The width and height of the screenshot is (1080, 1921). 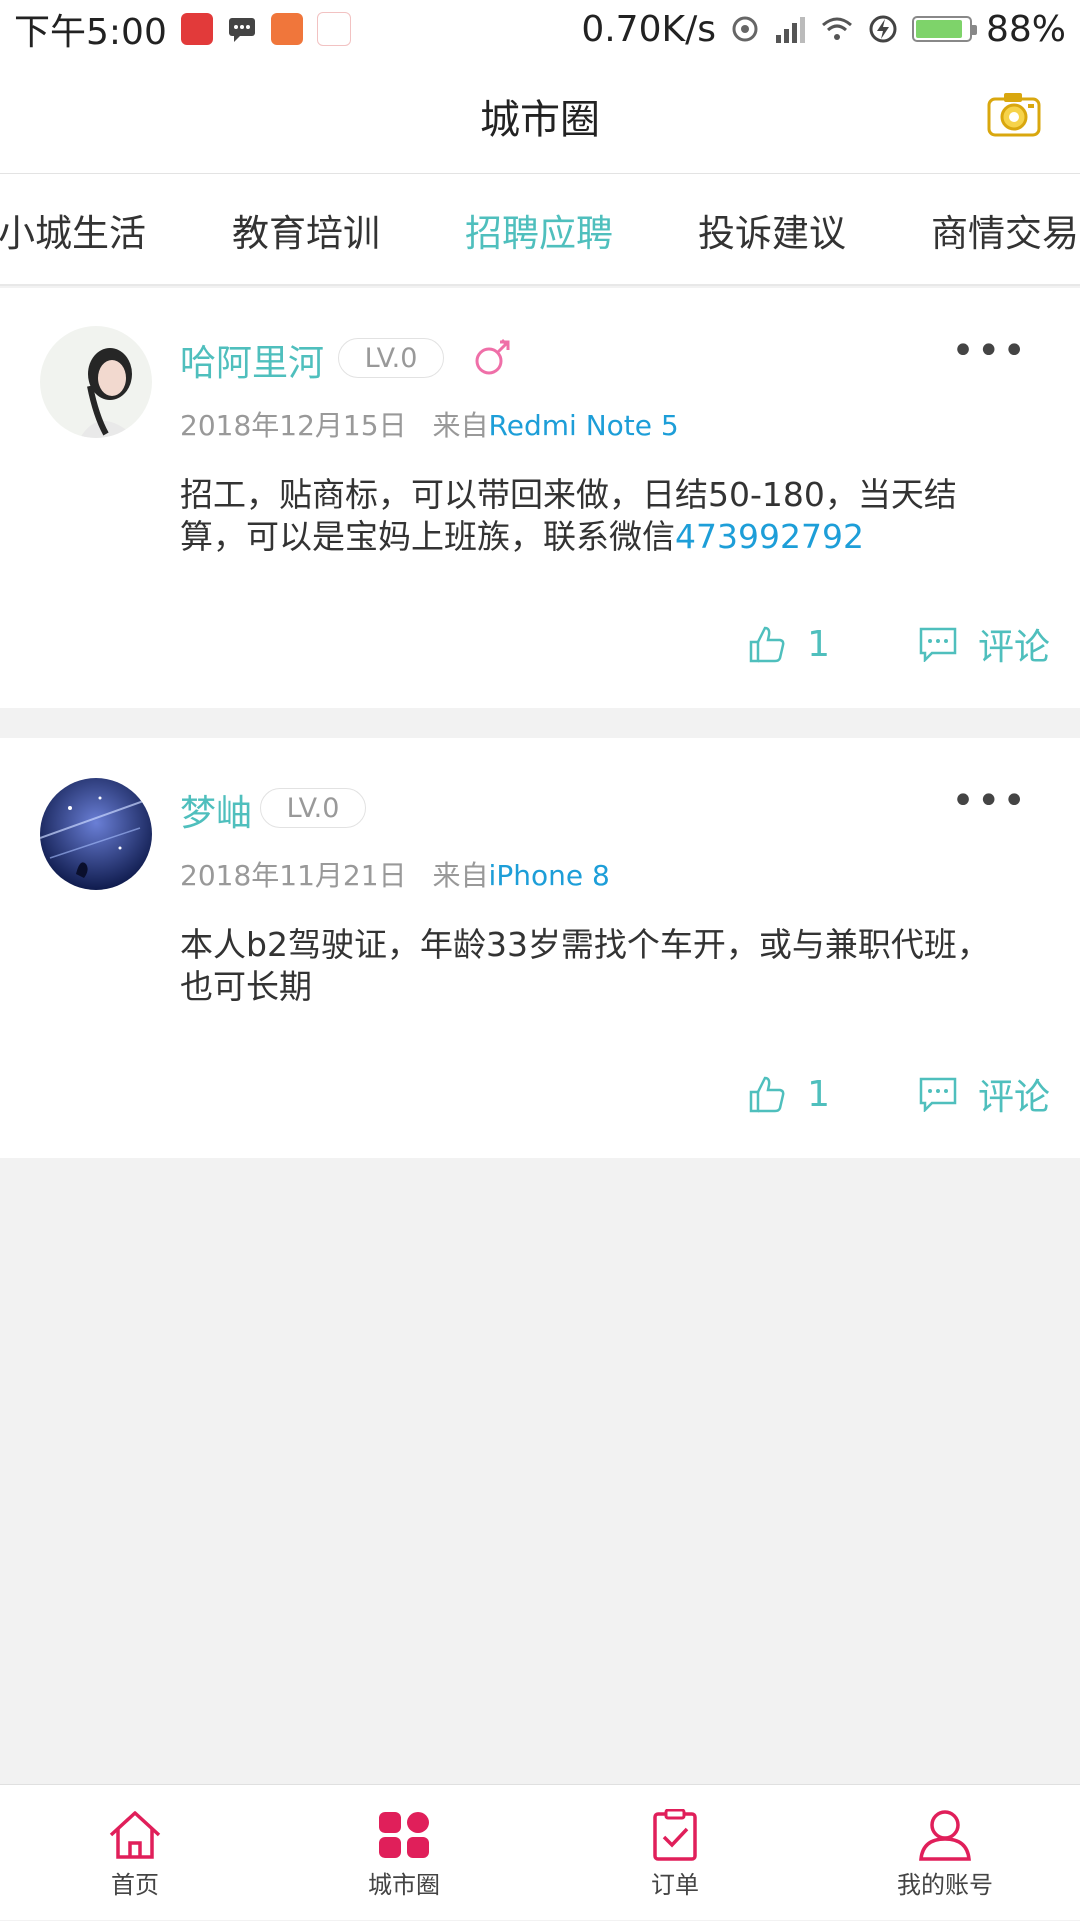 What do you see at coordinates (769, 536) in the screenshot?
I see `phone-link: 473992792` at bounding box center [769, 536].